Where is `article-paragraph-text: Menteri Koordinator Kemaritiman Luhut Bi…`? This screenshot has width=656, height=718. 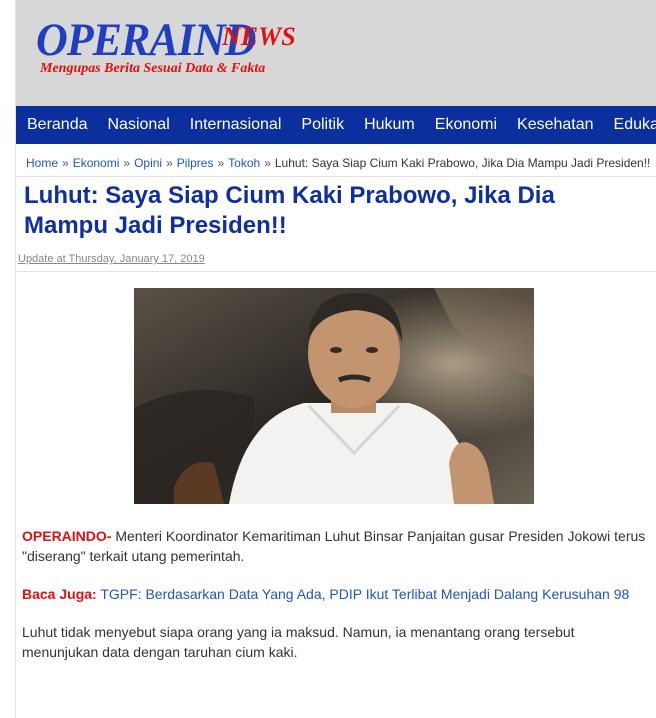
article-paragraph-text: Menteri Koordinator Kemaritiman Luhut Bi… is located at coordinates (334, 546).